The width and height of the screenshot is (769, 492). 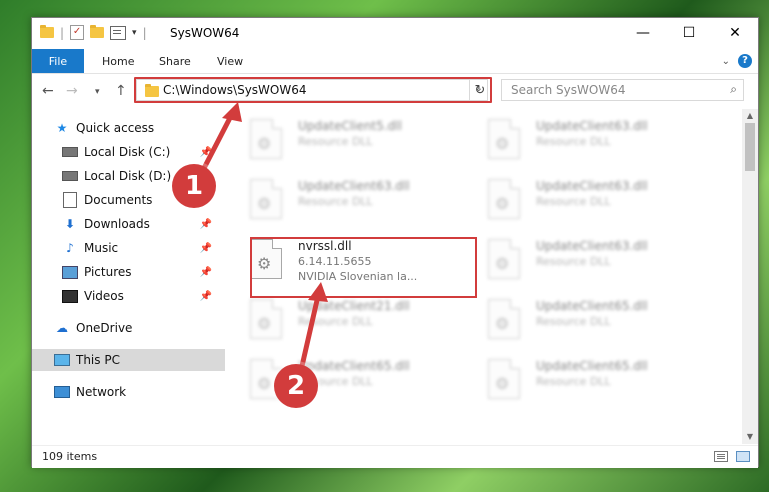 I want to click on close-button: ✕, so click(x=735, y=33).